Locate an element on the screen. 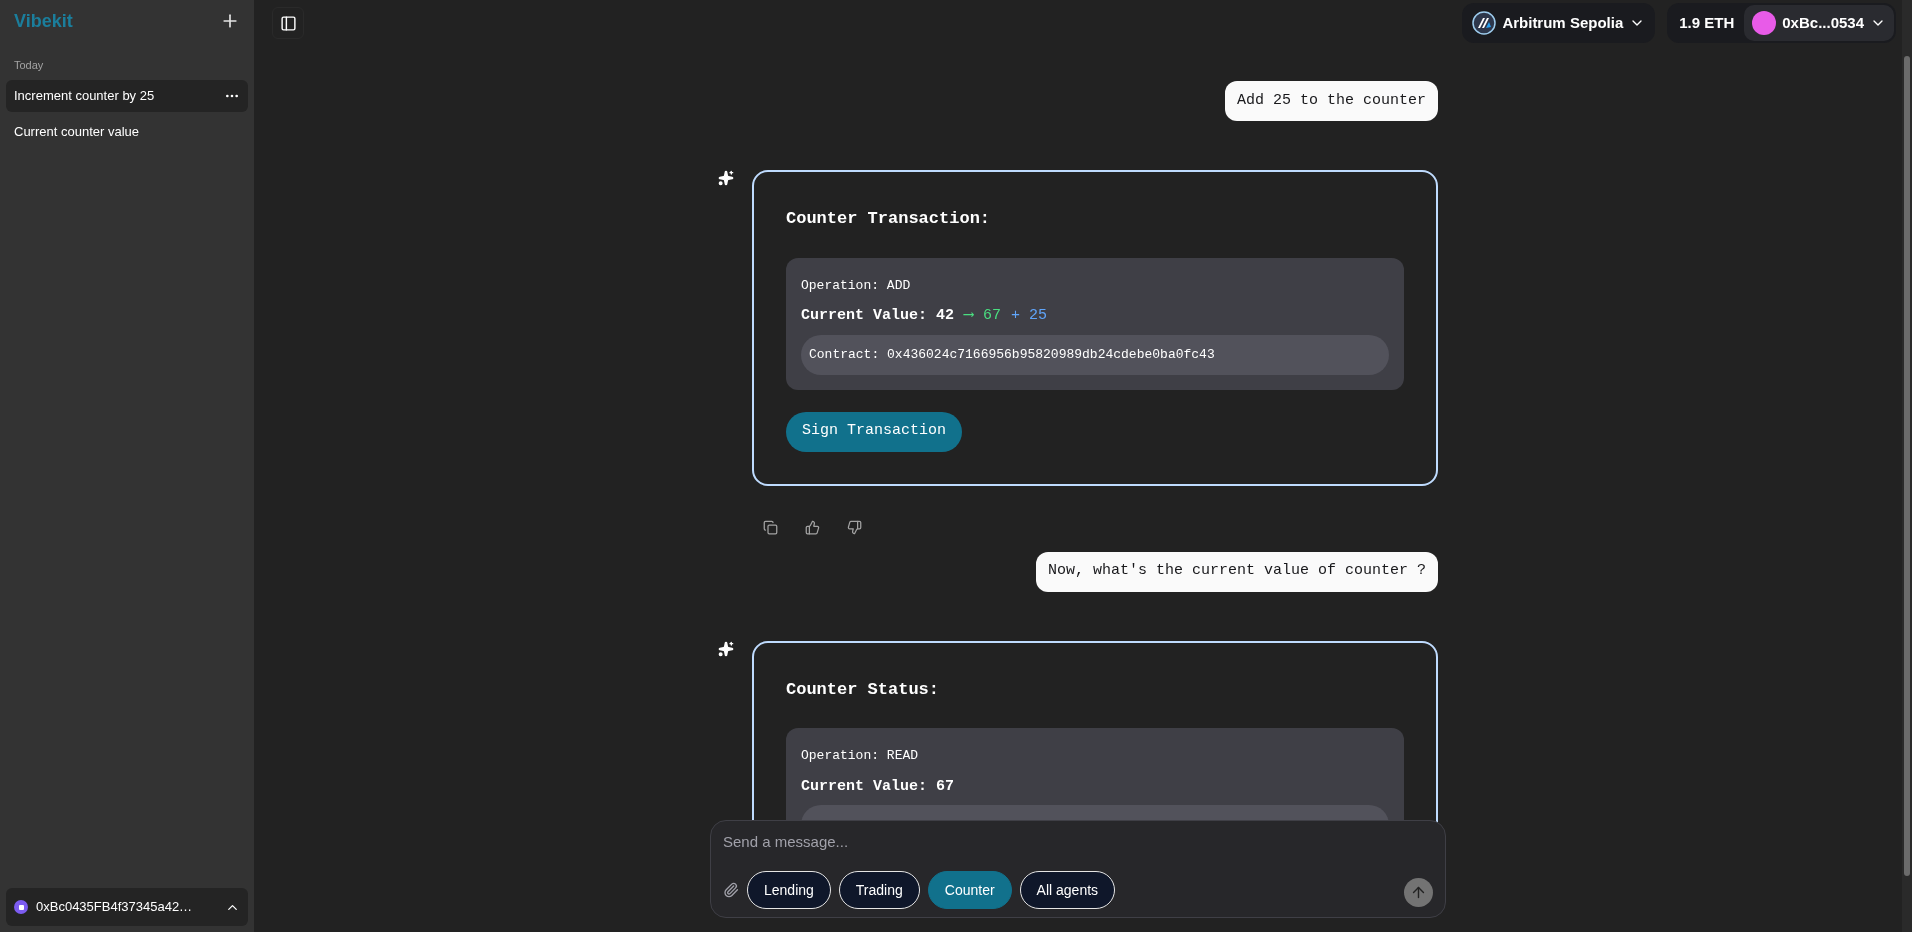 This screenshot has width=1912, height=932. delta-text: + 25 is located at coordinates (1029, 316).